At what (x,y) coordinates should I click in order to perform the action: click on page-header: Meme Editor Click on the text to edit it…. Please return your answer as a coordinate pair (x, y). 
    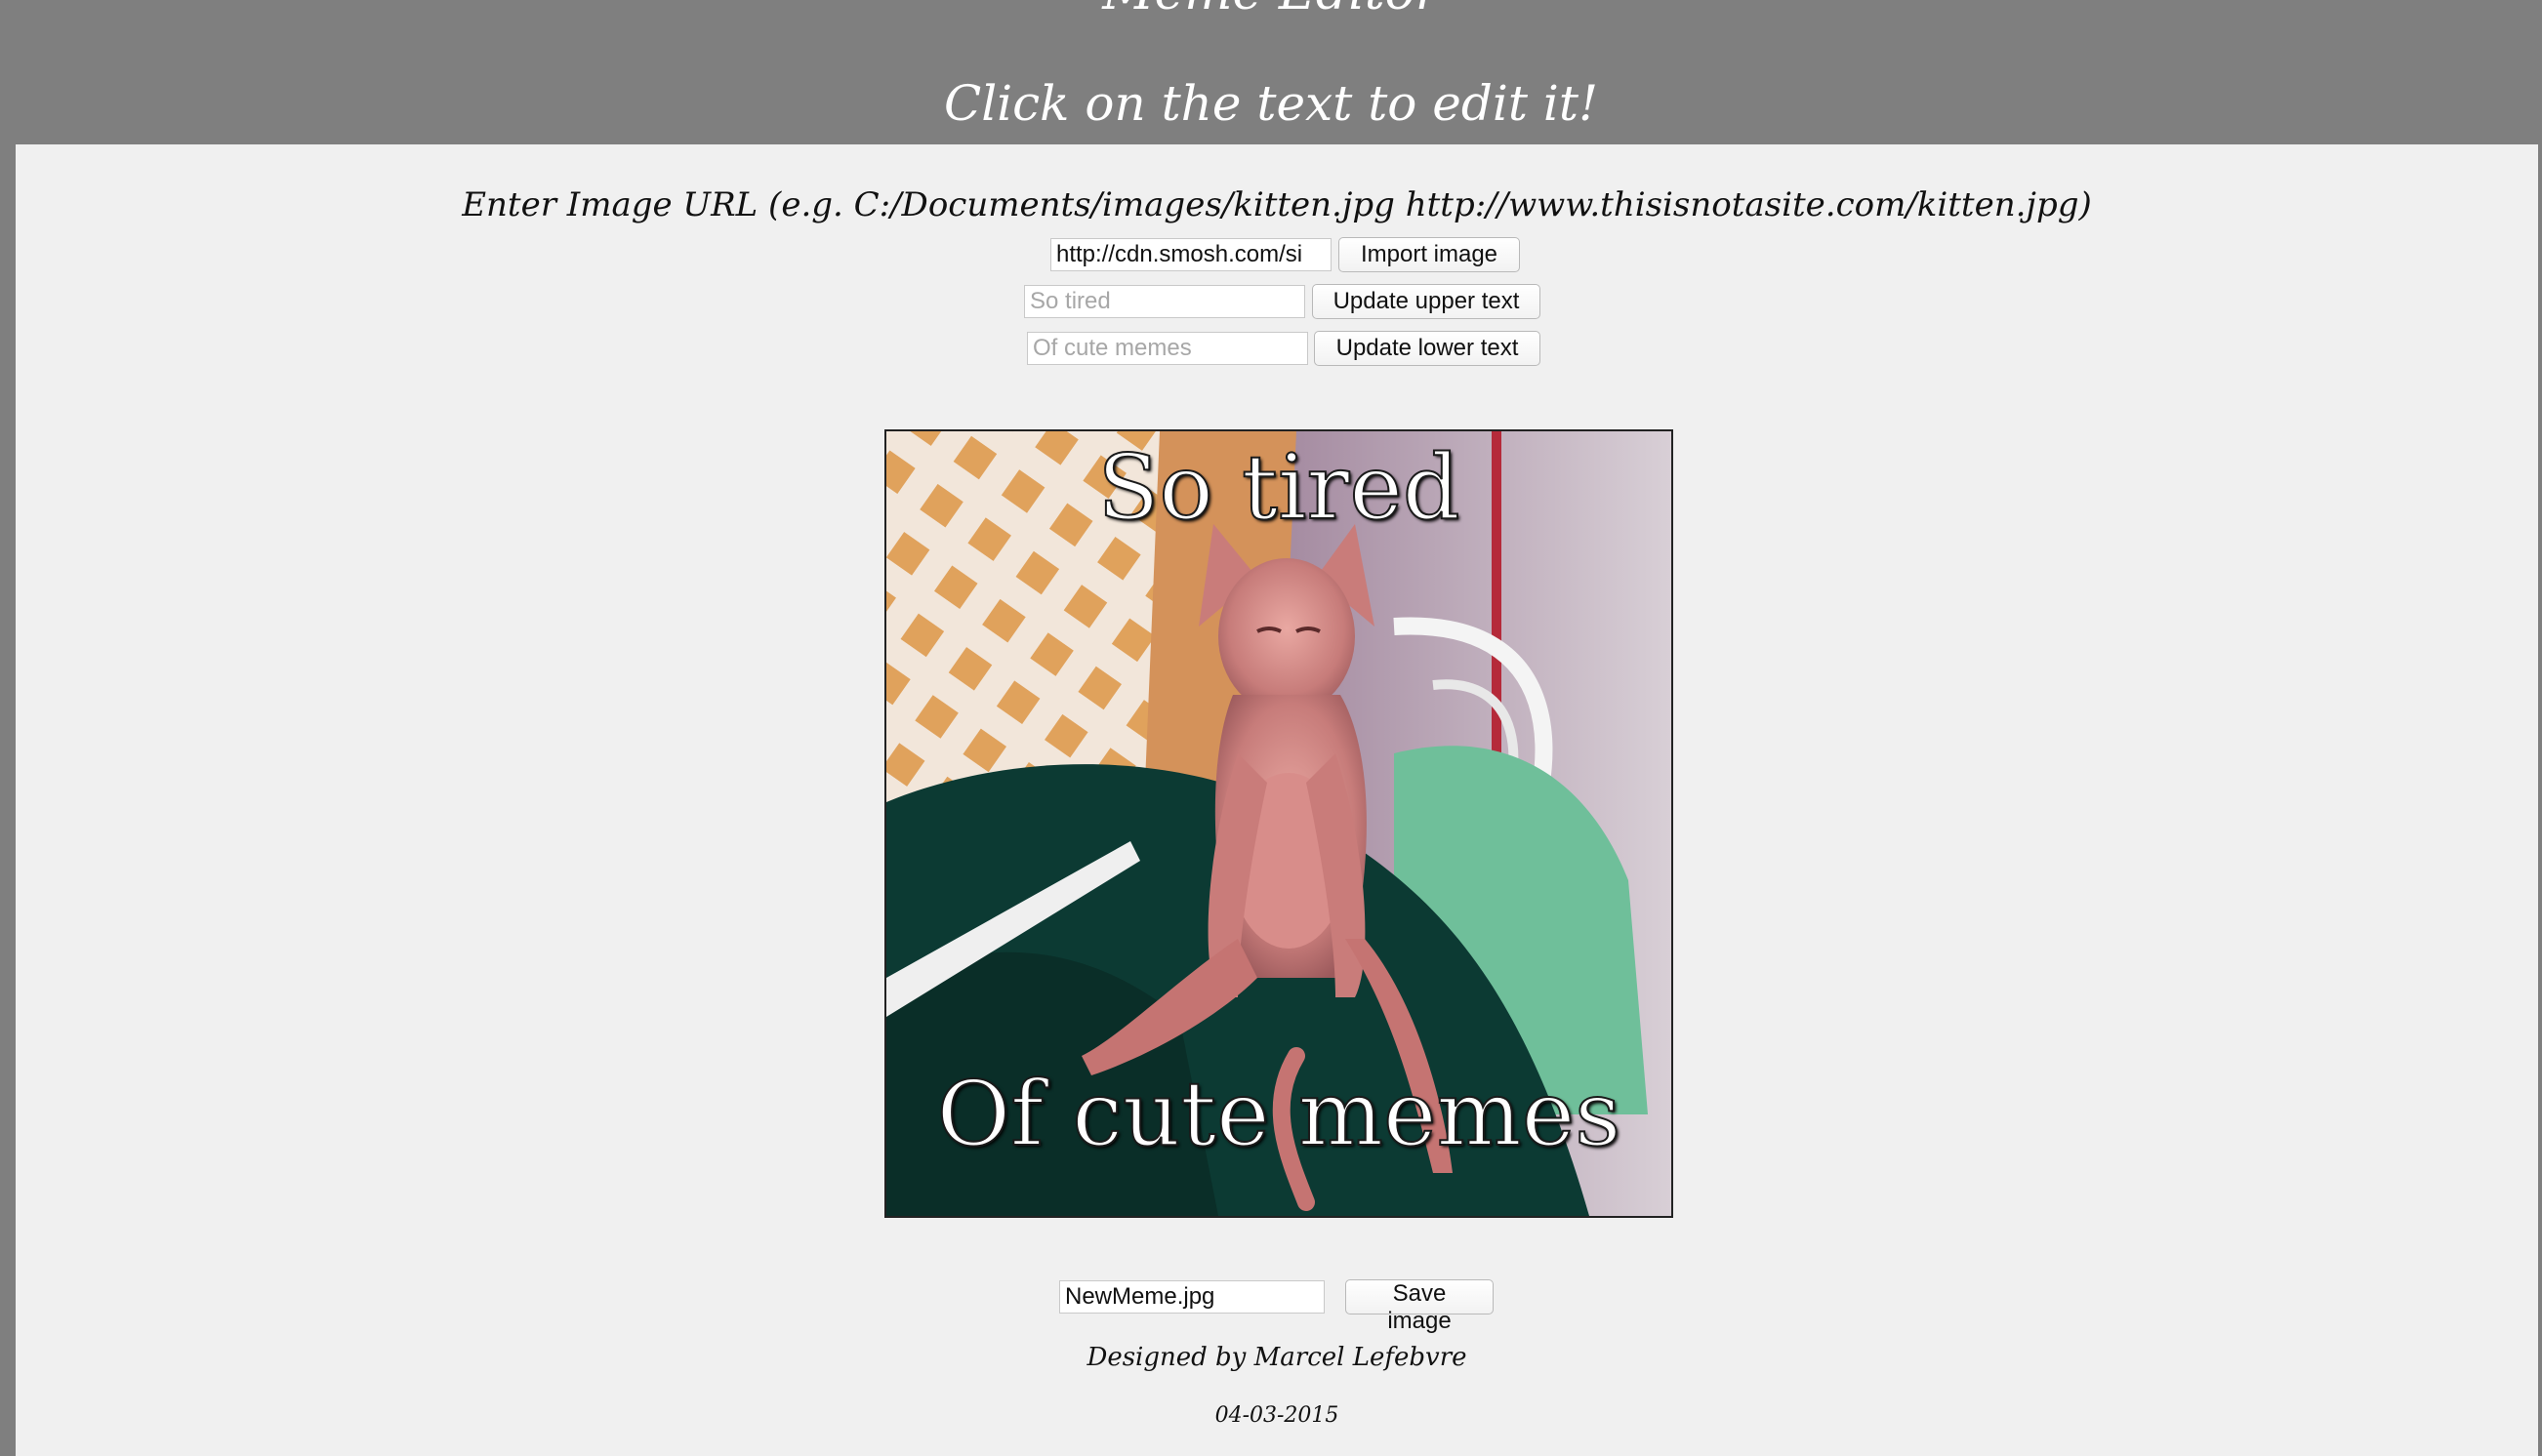
    Looking at the image, I should click on (1271, 72).